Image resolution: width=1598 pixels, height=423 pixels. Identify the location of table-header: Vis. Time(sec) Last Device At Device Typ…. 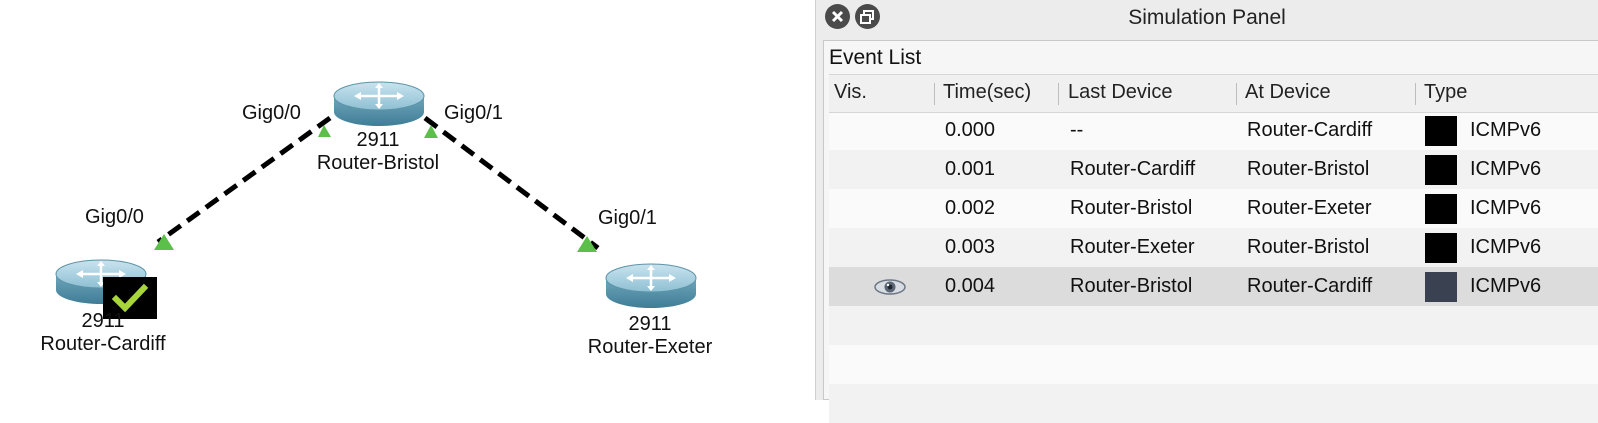
(1213, 93).